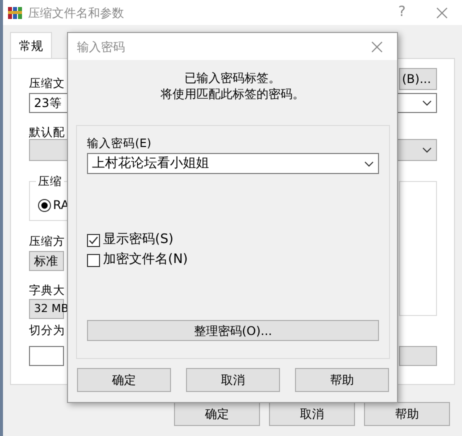 This screenshot has height=436, width=462. What do you see at coordinates (119, 143) in the screenshot?
I see `password-label: 输入密码(E)` at bounding box center [119, 143].